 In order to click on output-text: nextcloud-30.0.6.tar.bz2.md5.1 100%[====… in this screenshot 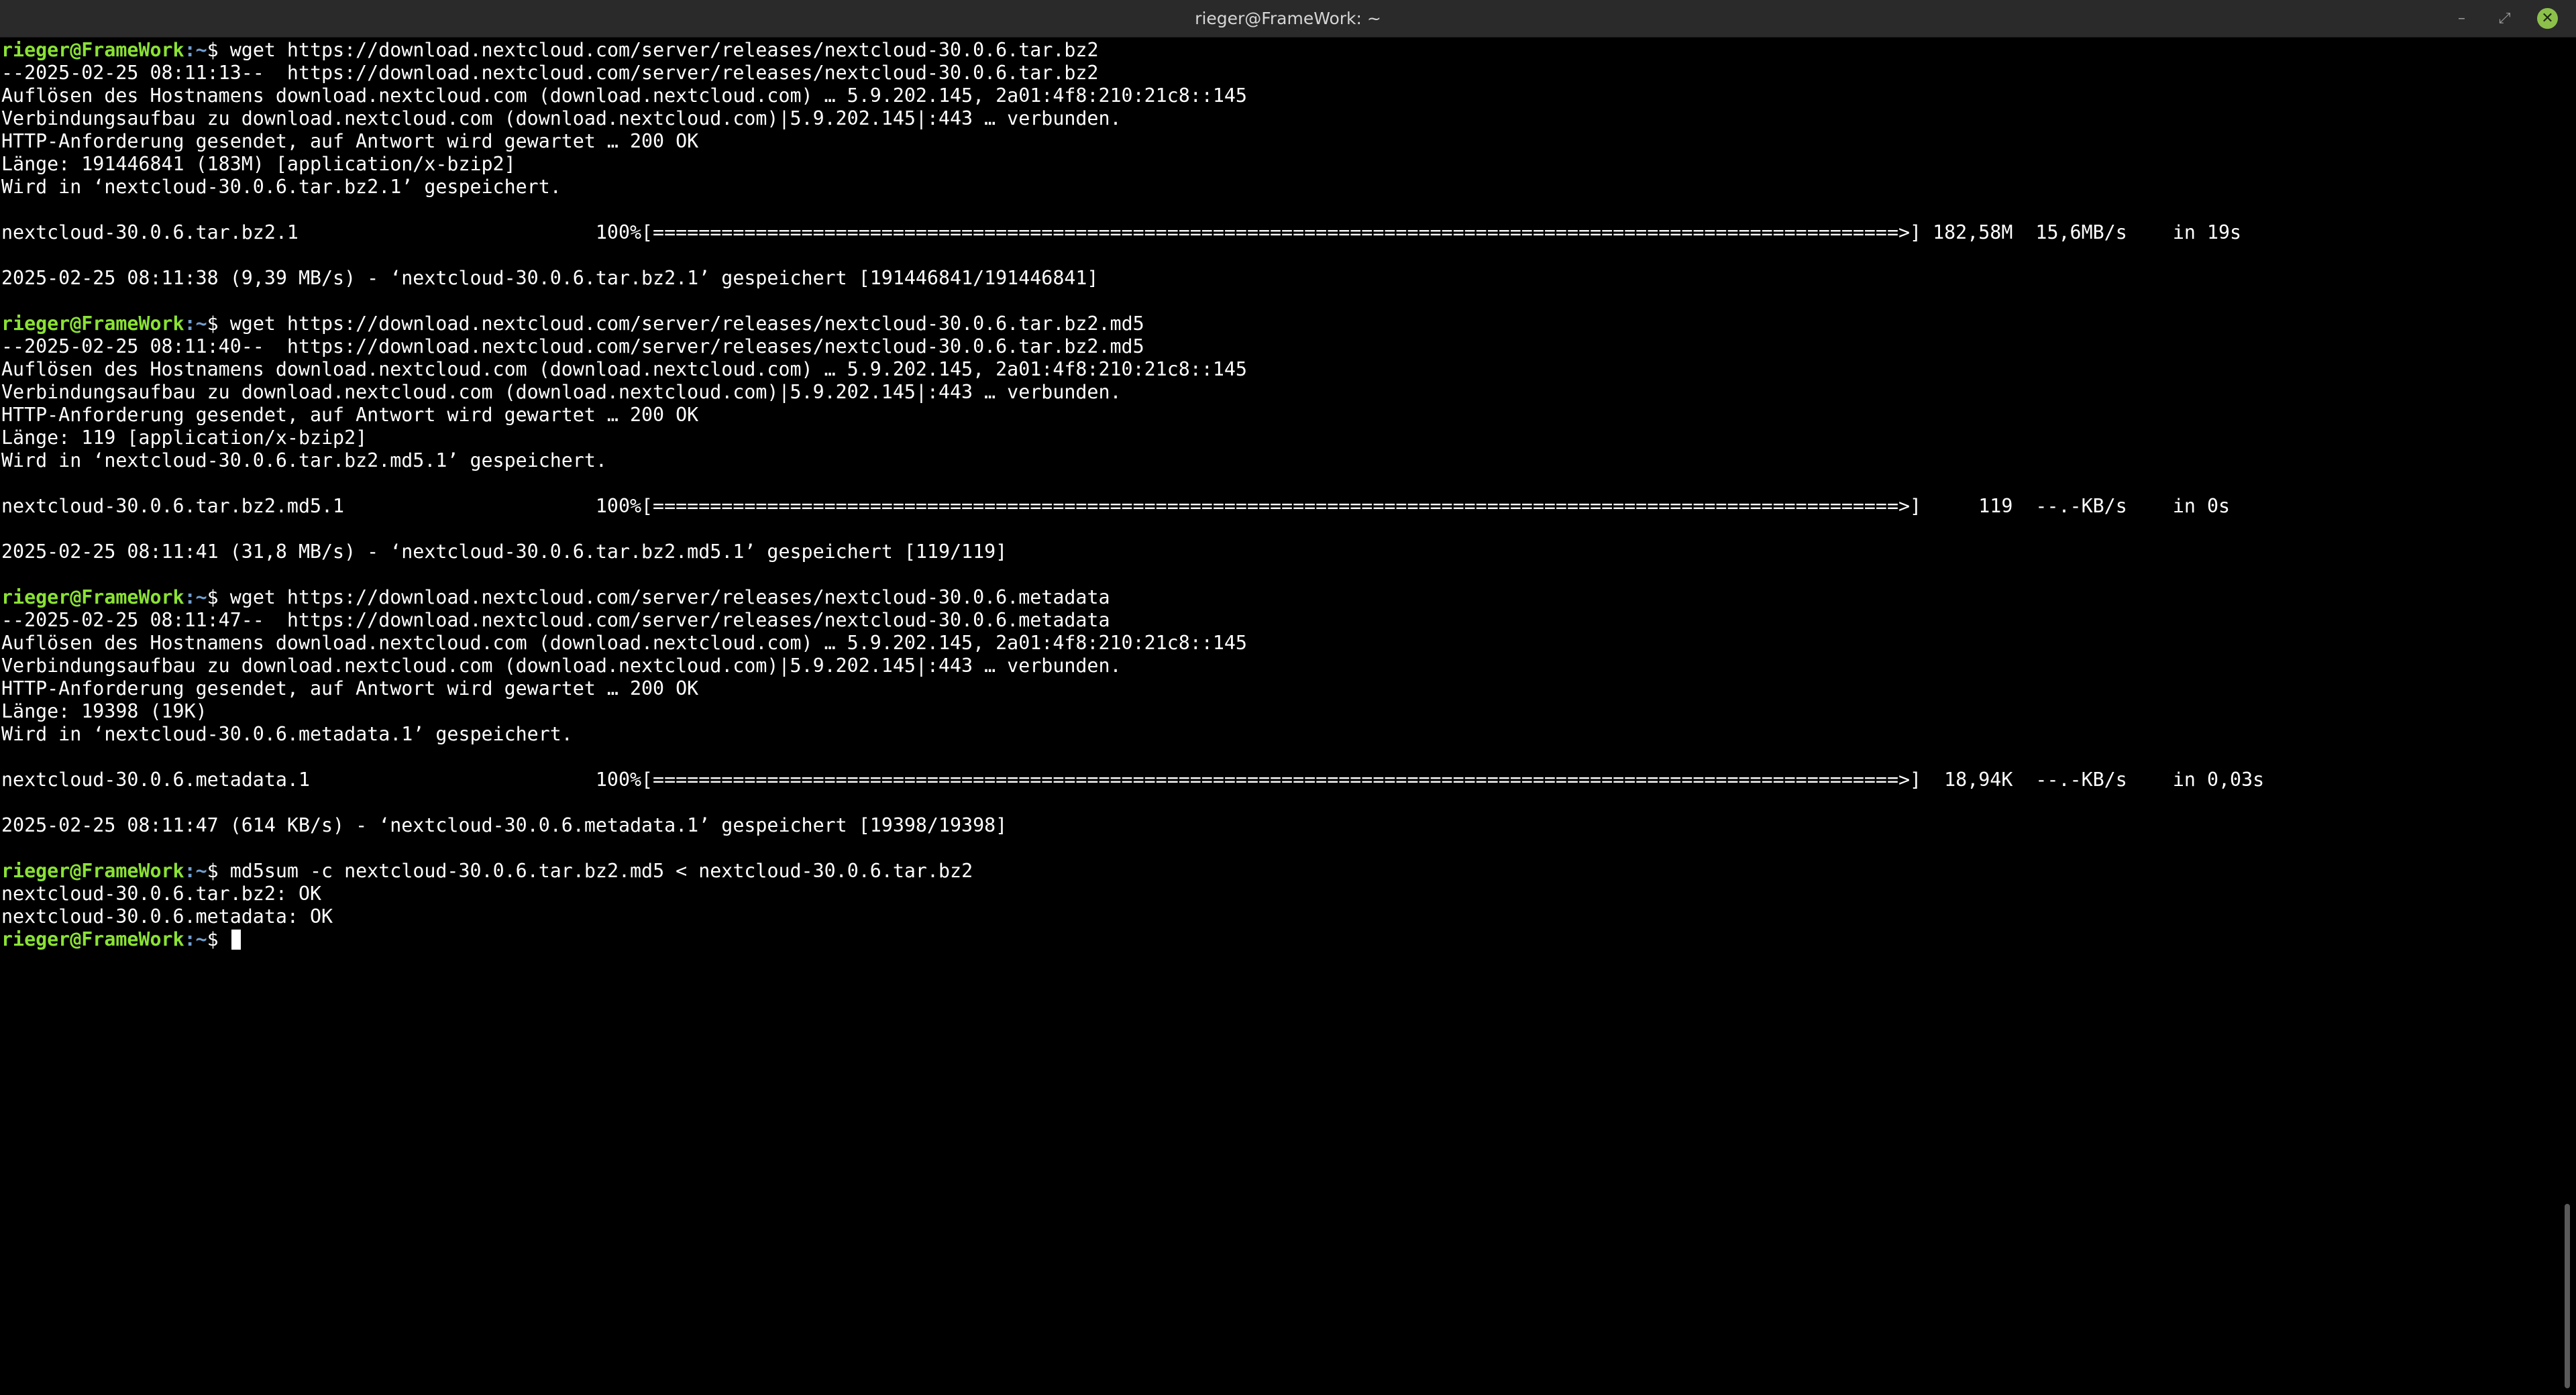, I will do `click(1116, 506)`.